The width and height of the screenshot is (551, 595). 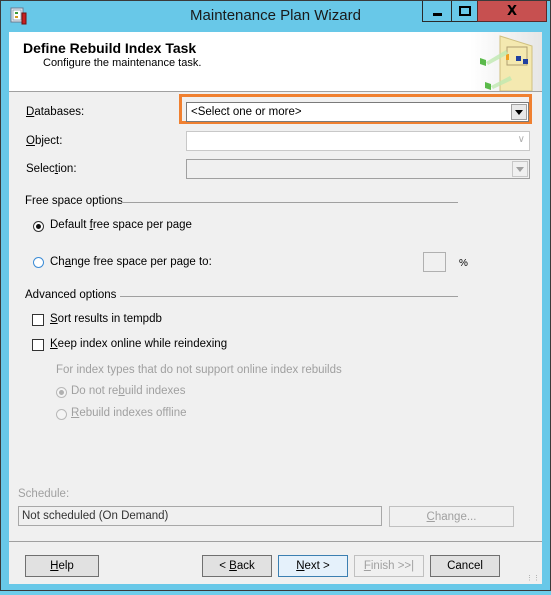 What do you see at coordinates (122, 63) in the screenshot?
I see `page-subtitle: Configure the maintenance task.` at bounding box center [122, 63].